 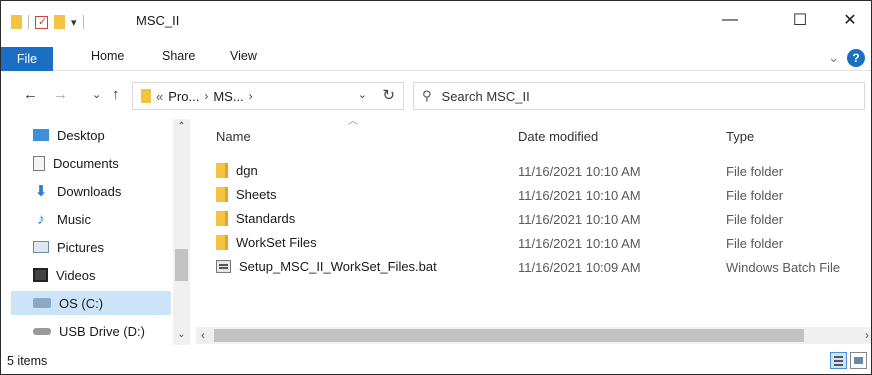 I want to click on search-icon: ⚲, so click(x=427, y=95).